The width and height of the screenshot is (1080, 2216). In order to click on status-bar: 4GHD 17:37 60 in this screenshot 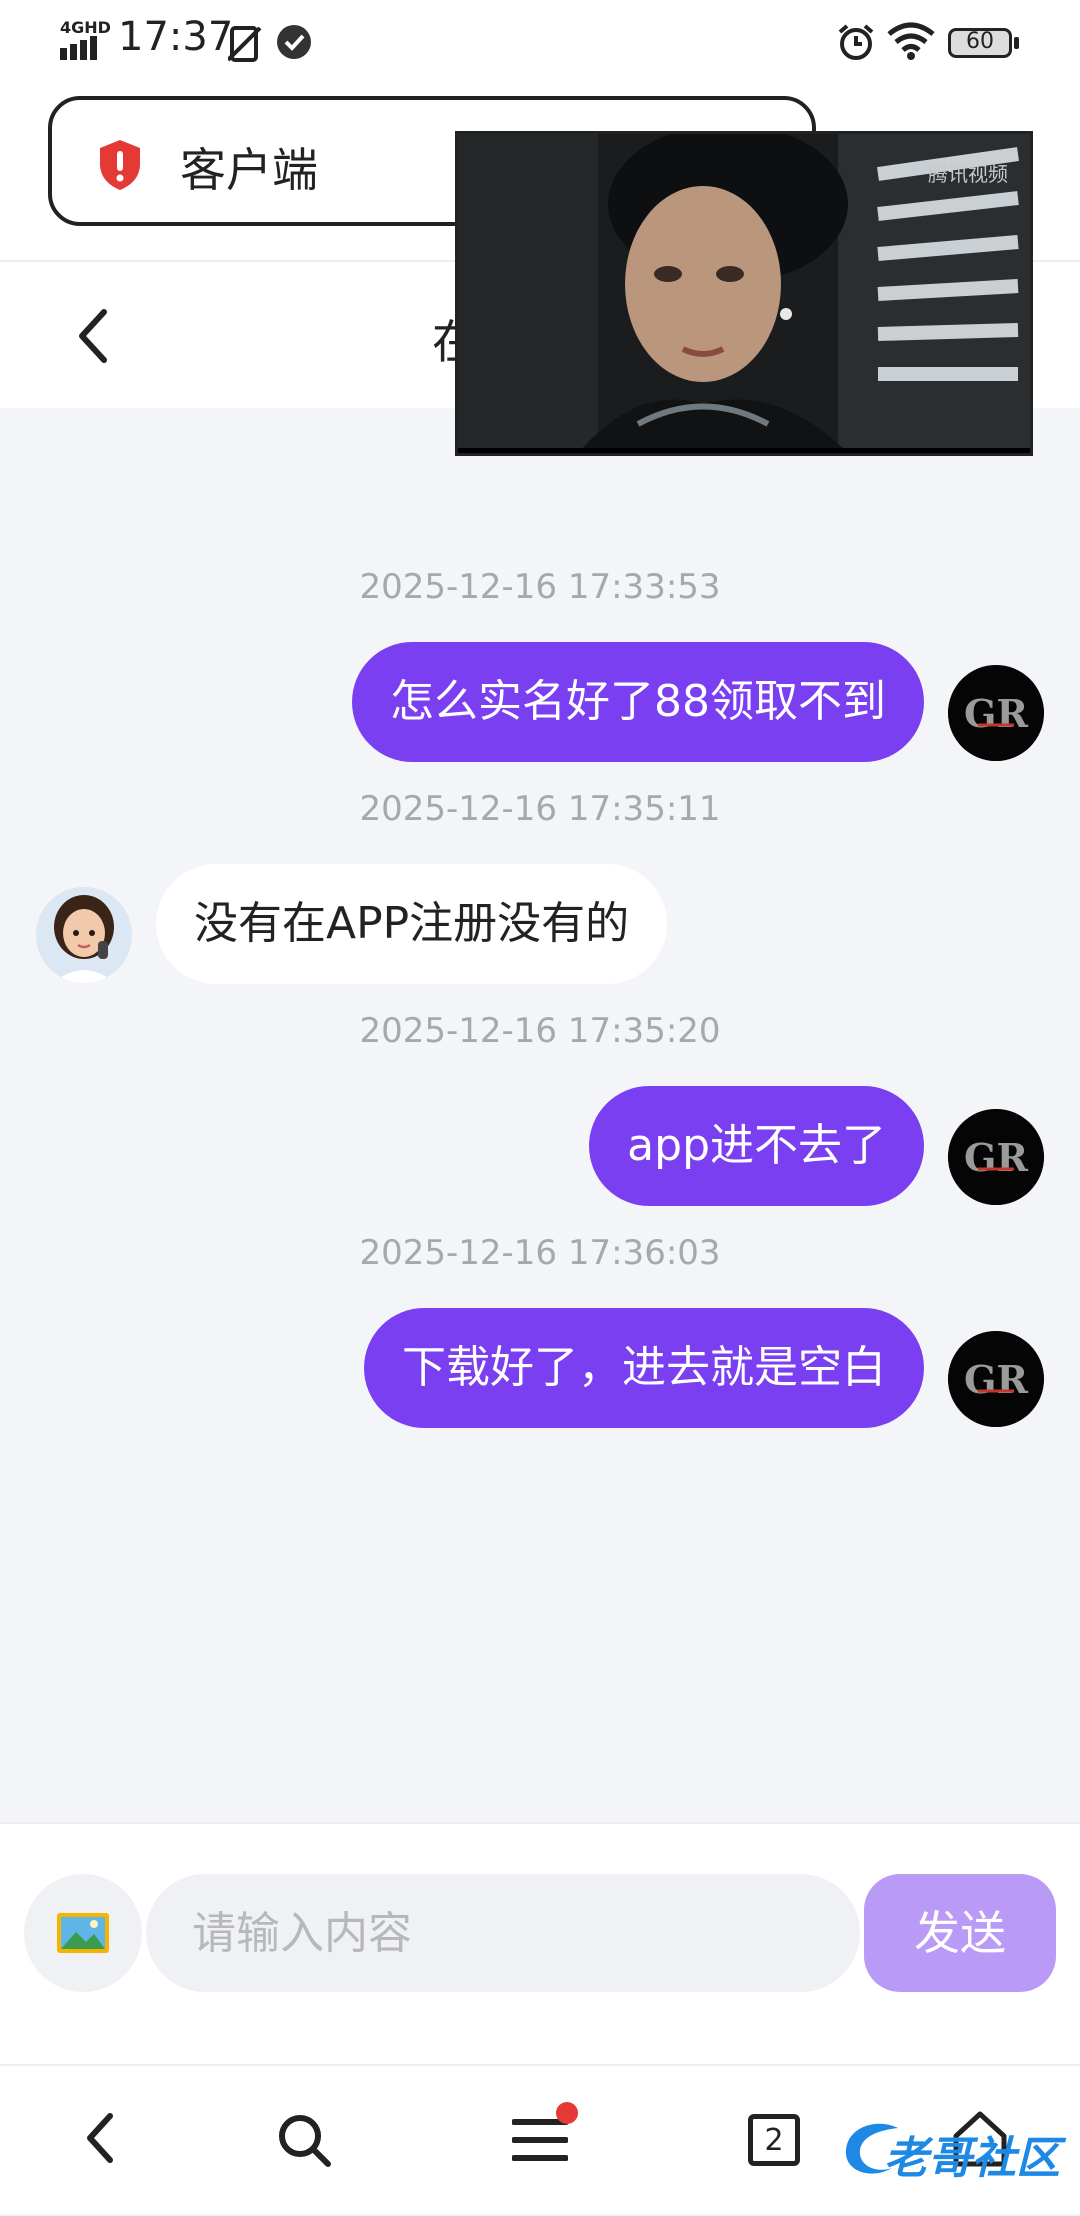, I will do `click(540, 44)`.